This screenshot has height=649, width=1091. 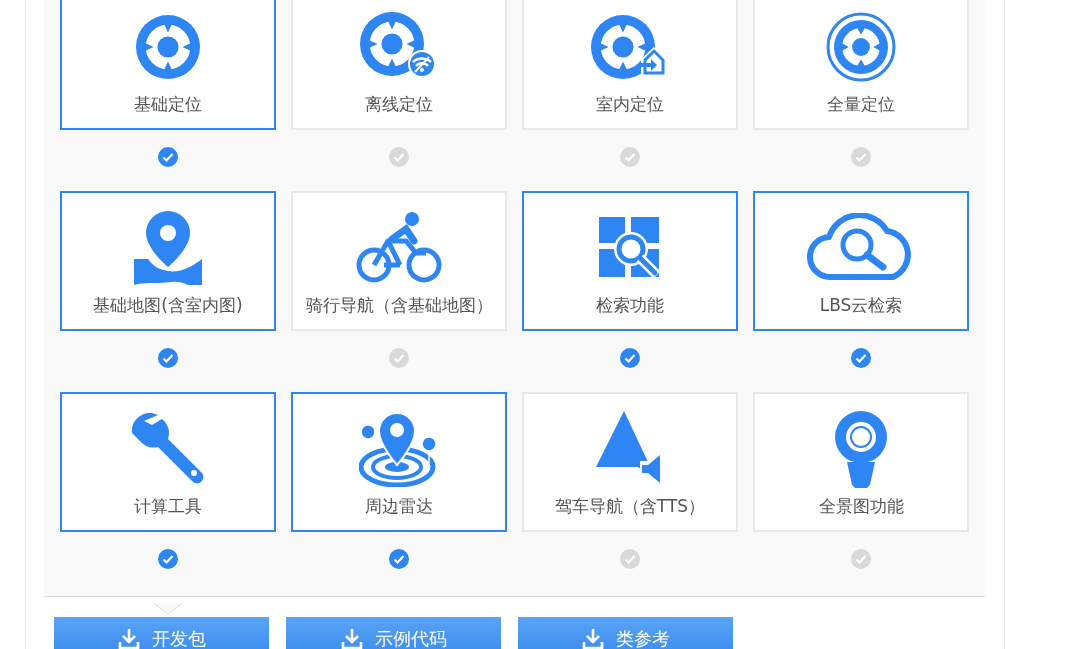 I want to click on feature-tile: 驾车导航（含TTS）, so click(x=630, y=462).